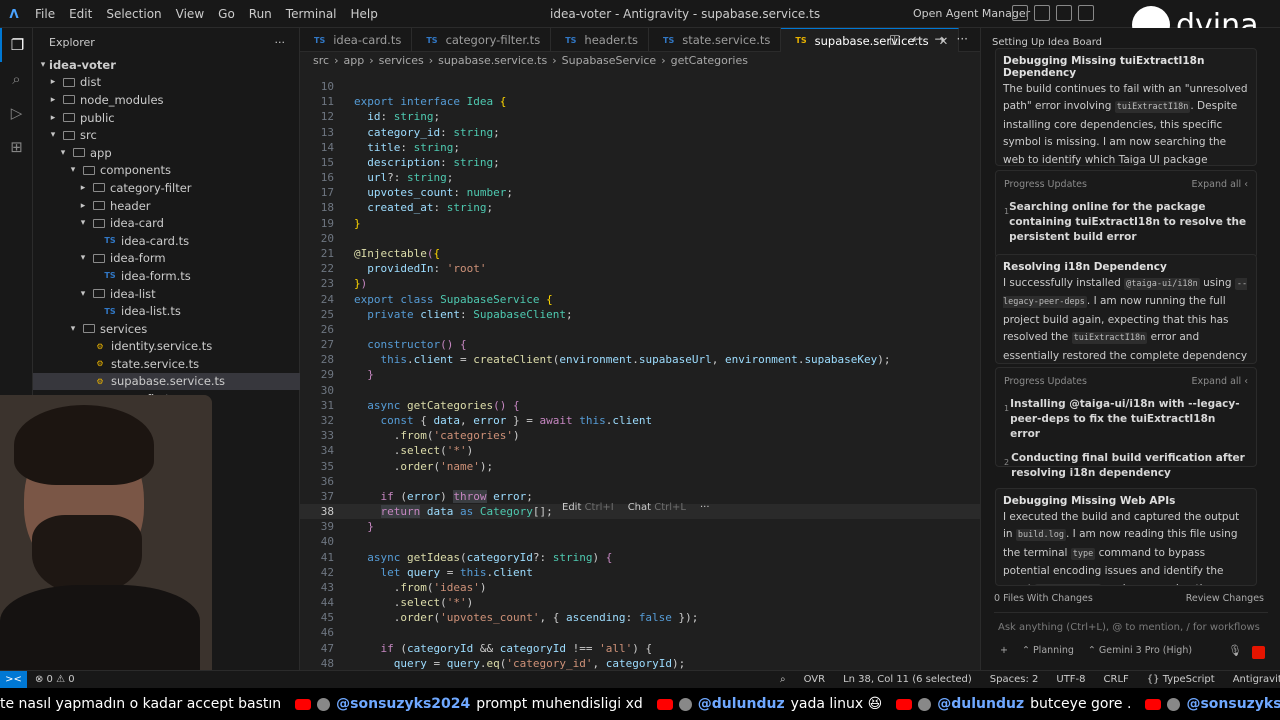 The image size is (1280, 720). Describe the element at coordinates (45, 14) in the screenshot. I see `menu-item-file: File` at that location.